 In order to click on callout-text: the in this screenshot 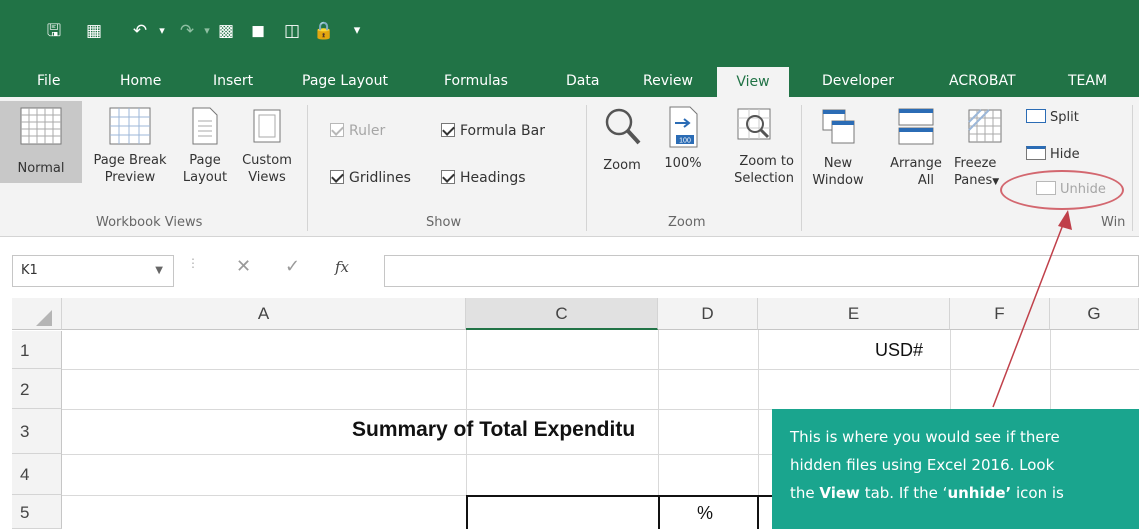, I will do `click(805, 493)`.